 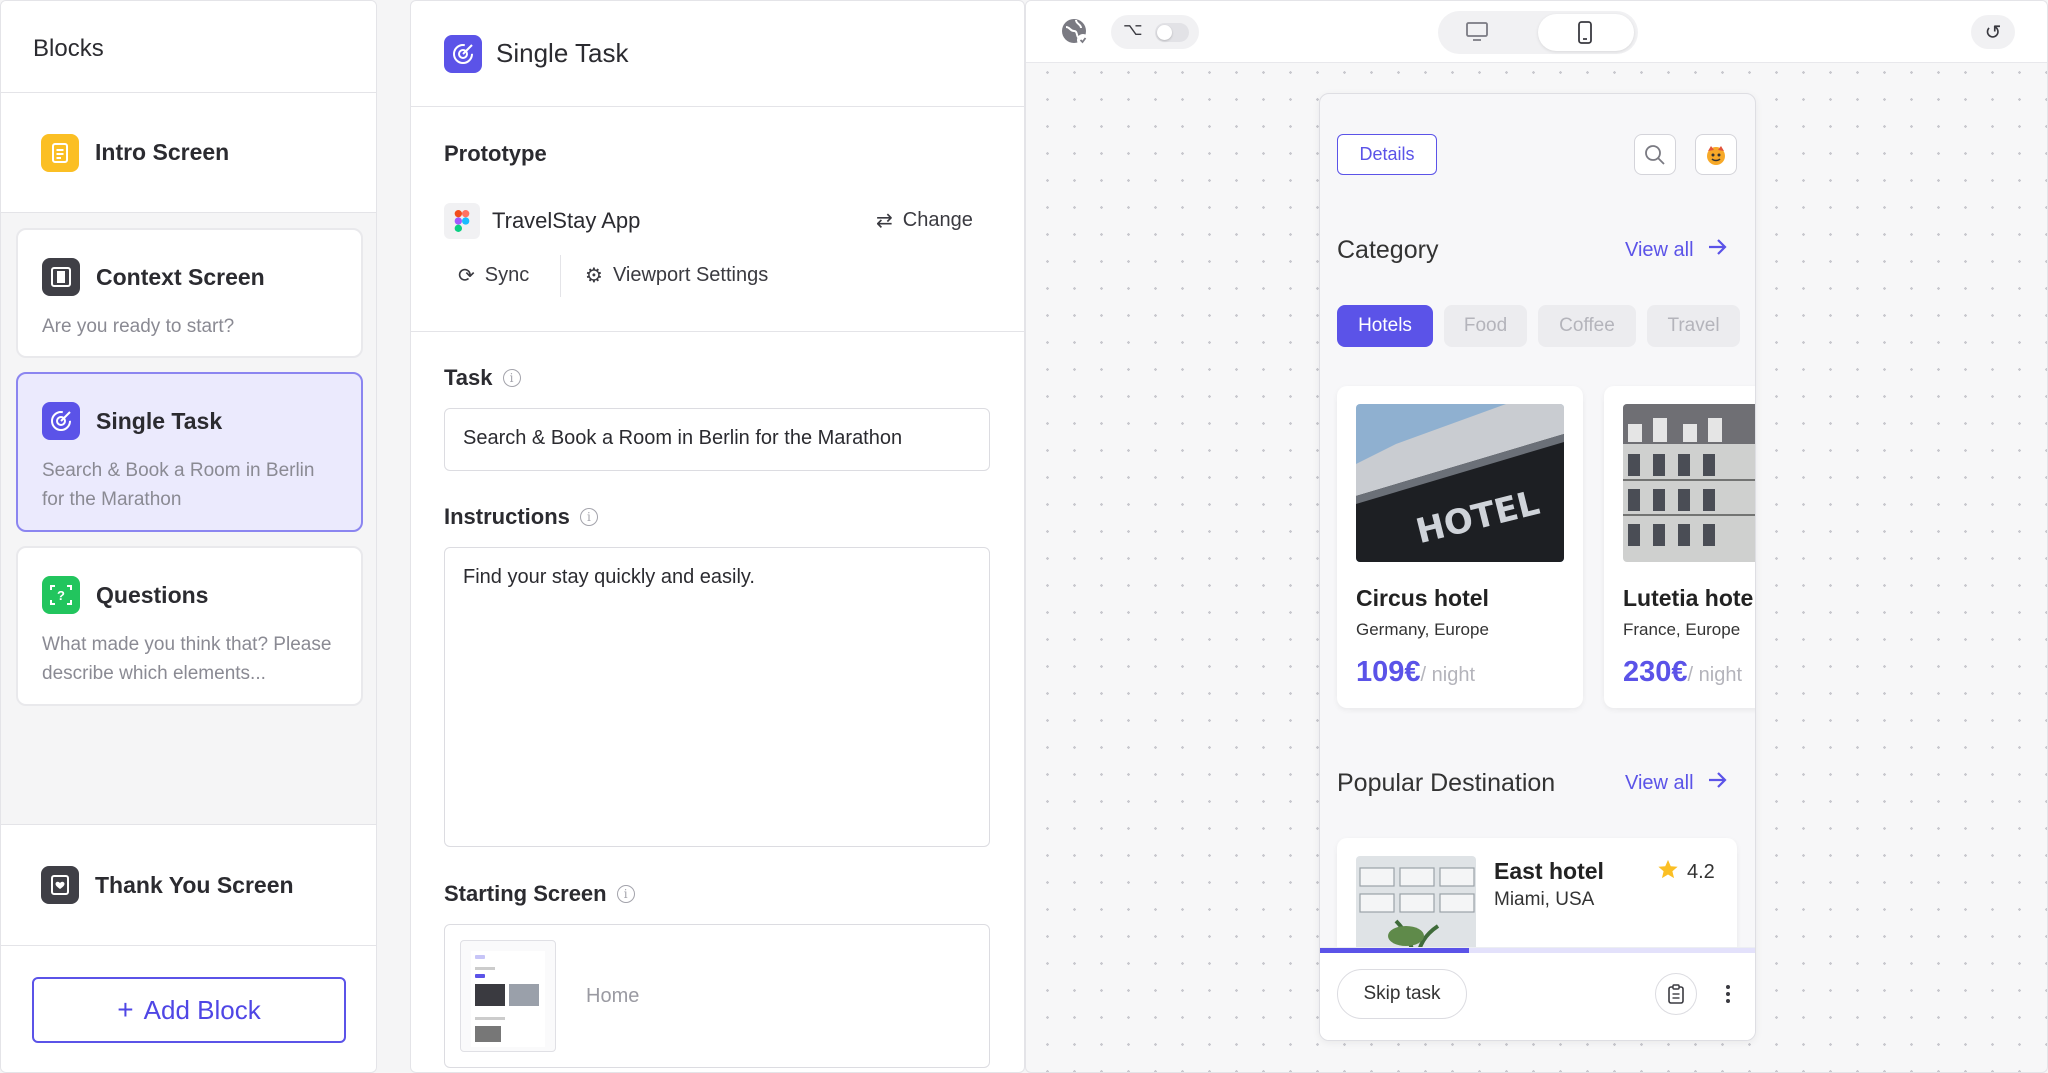 I want to click on block-context-screen: Context Screen Are you ready to start?, so click(x=189, y=293).